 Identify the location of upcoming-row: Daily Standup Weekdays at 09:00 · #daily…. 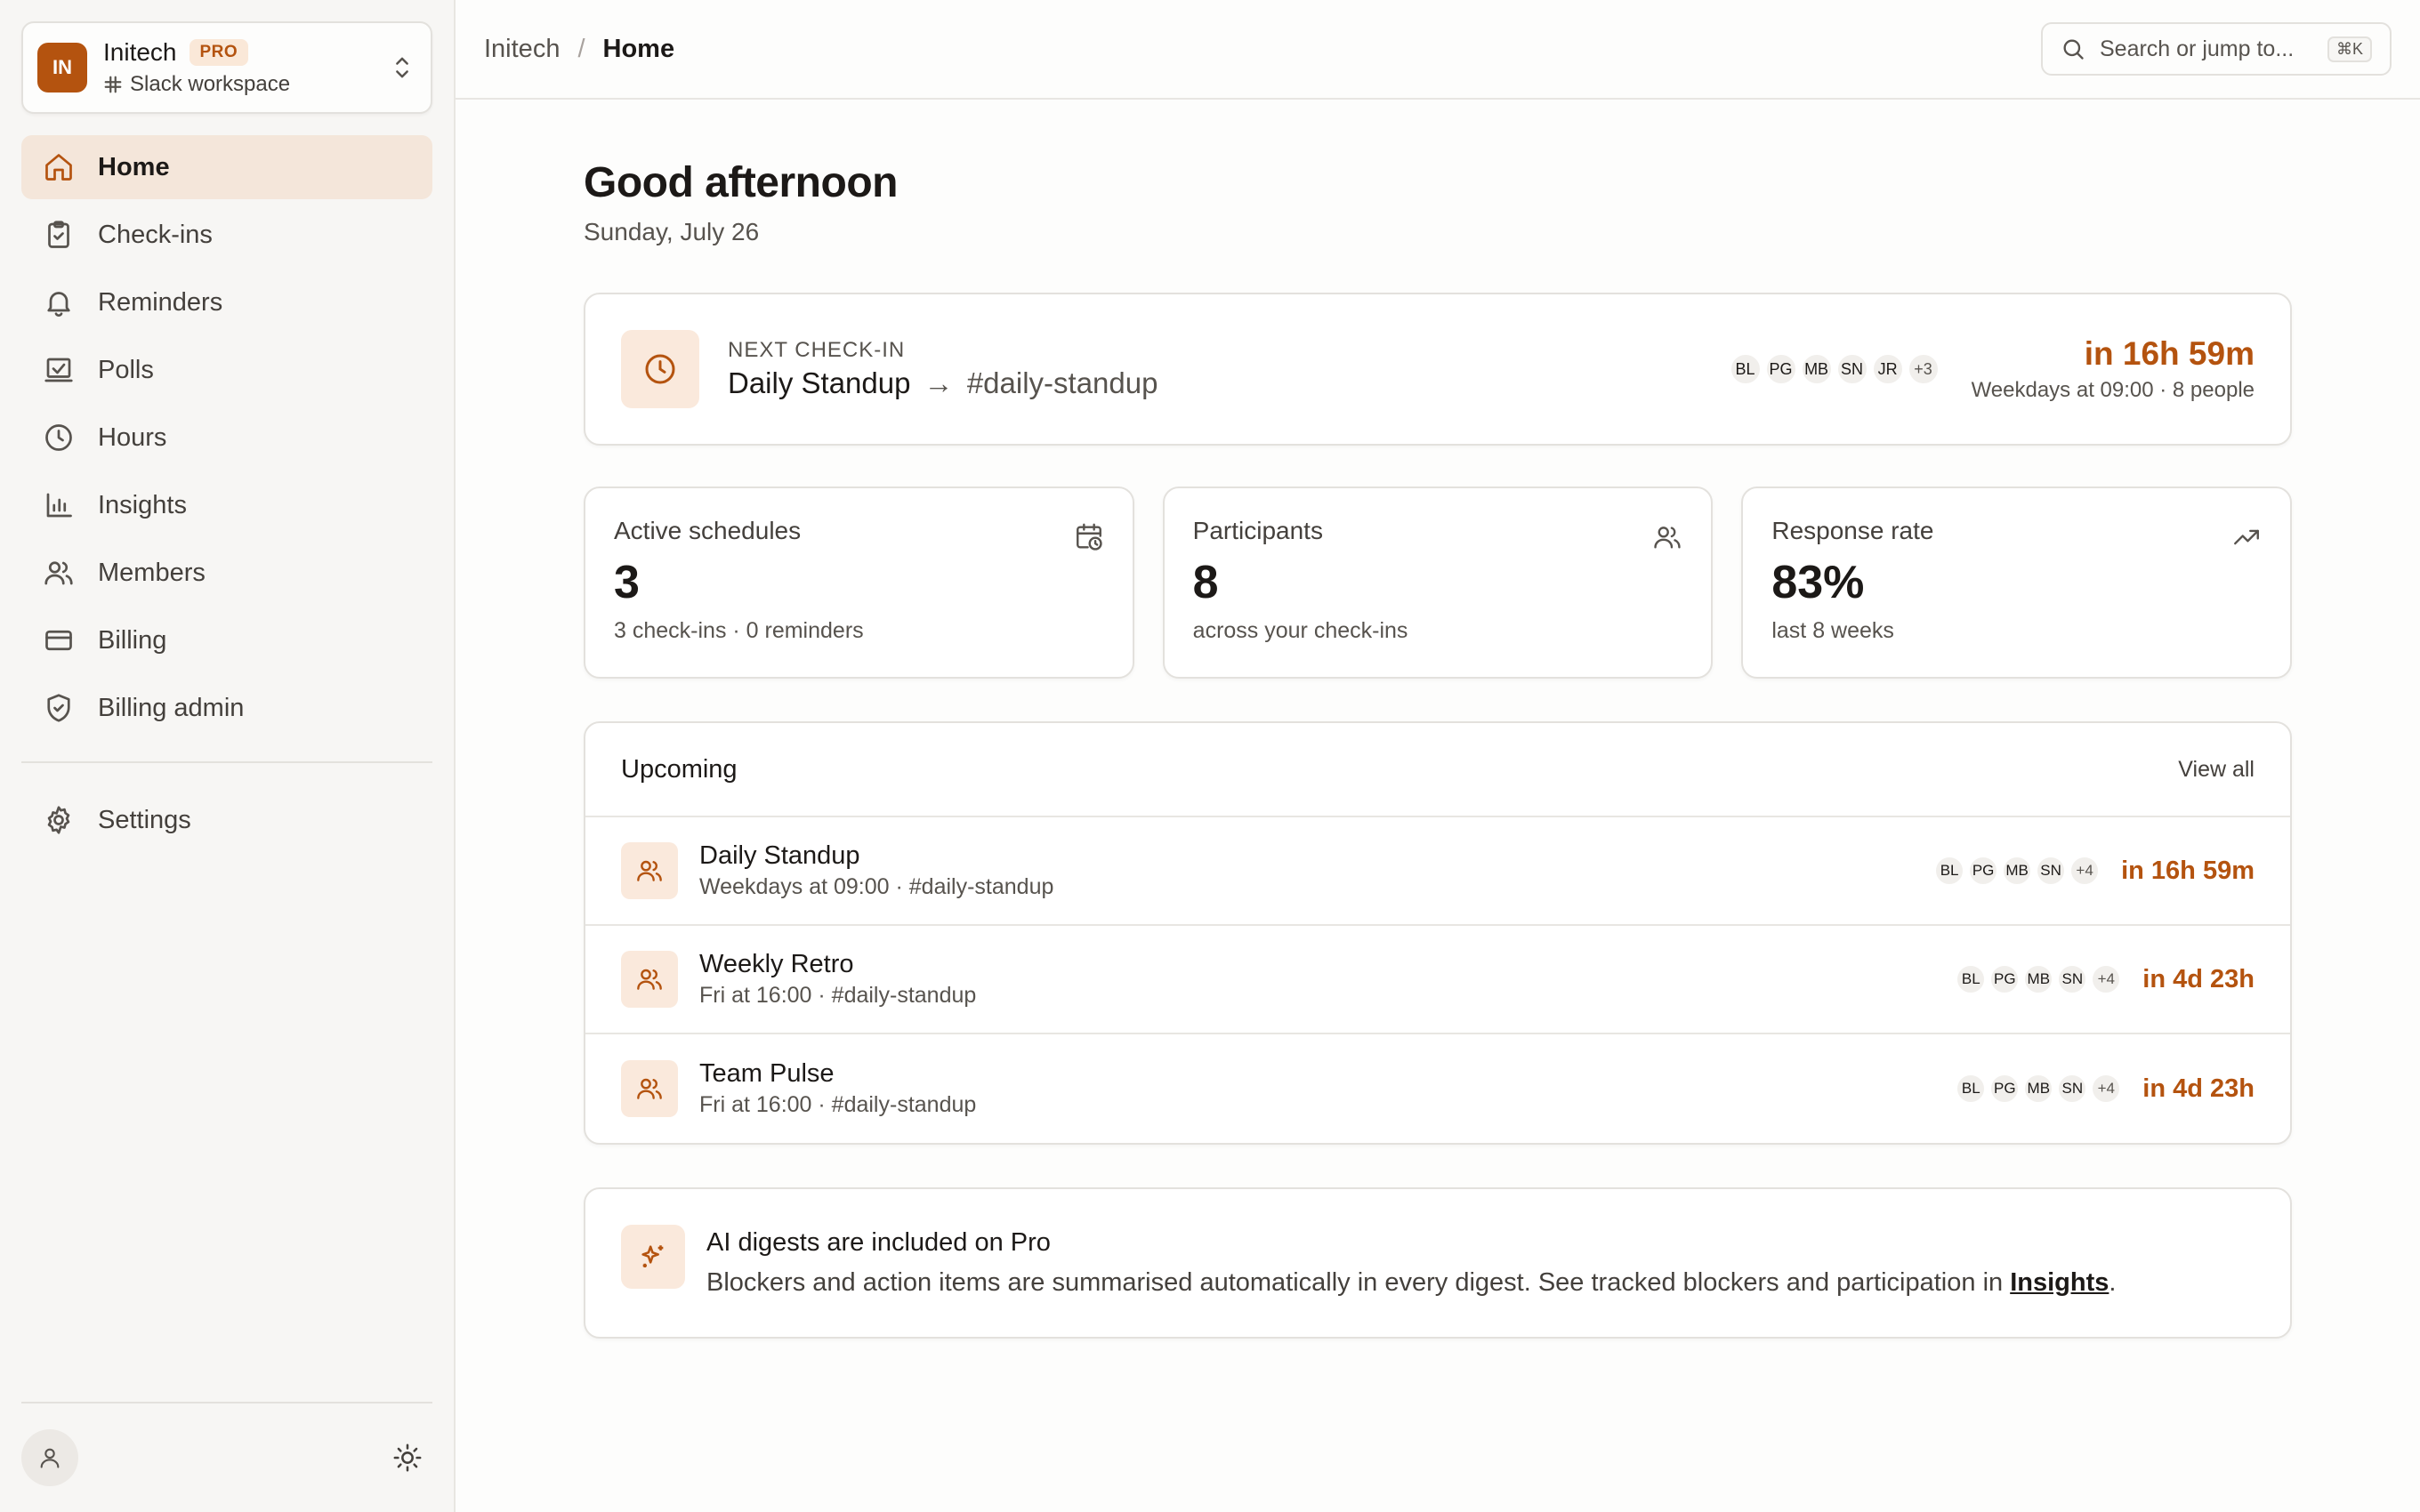
(1437, 872).